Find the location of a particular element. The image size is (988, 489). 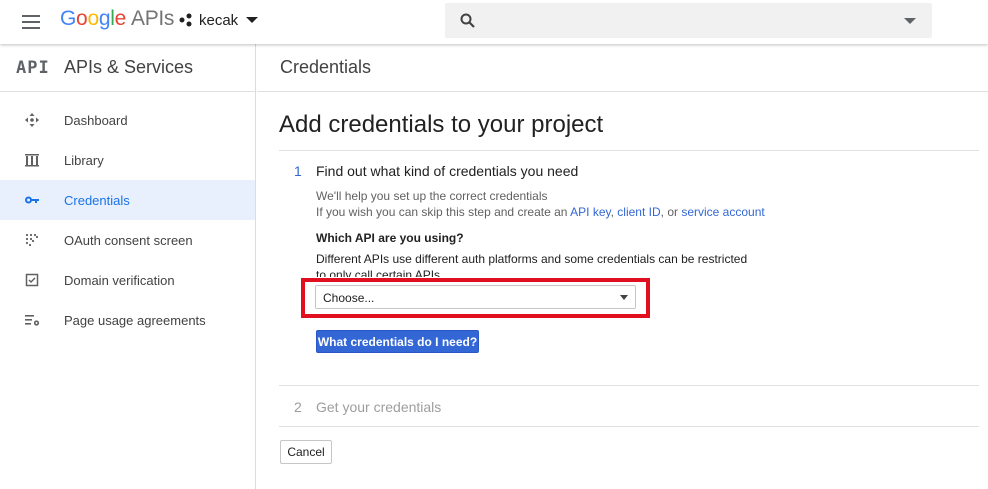

sidebar-item-label: Library is located at coordinates (84, 160).